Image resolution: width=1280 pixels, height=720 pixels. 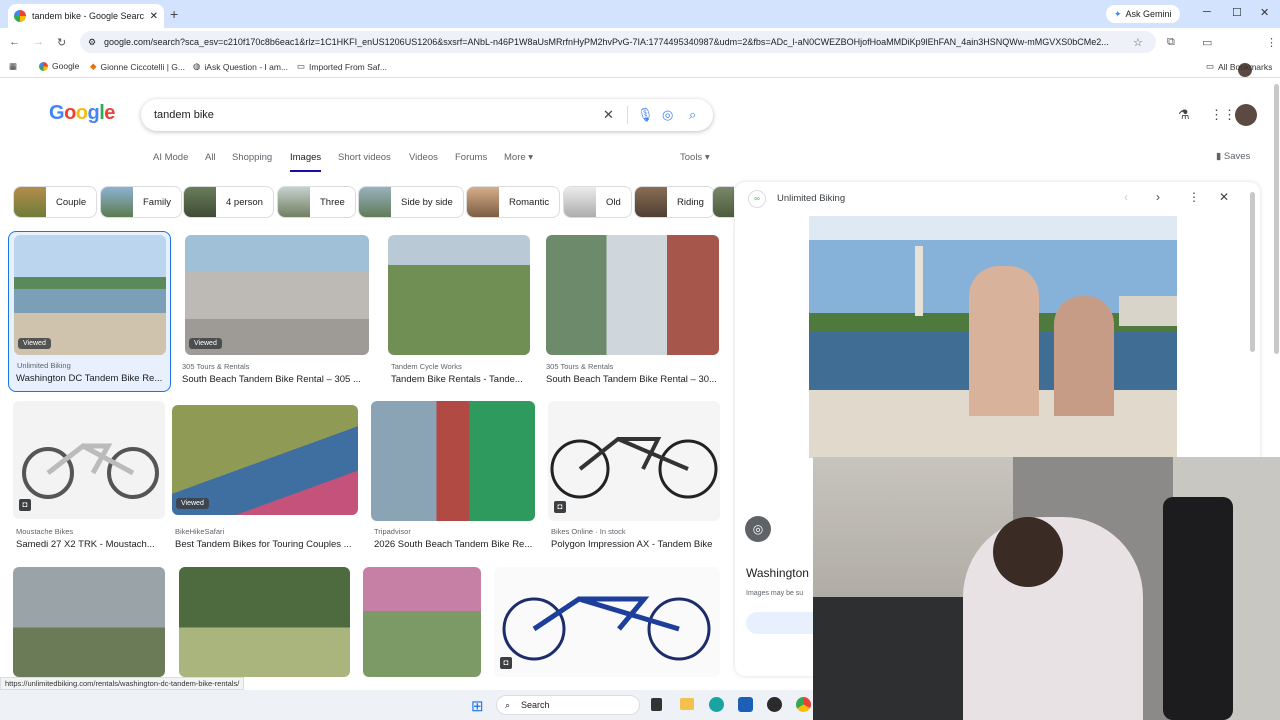 What do you see at coordinates (607, 622) in the screenshot?
I see `result-card: ◘` at bounding box center [607, 622].